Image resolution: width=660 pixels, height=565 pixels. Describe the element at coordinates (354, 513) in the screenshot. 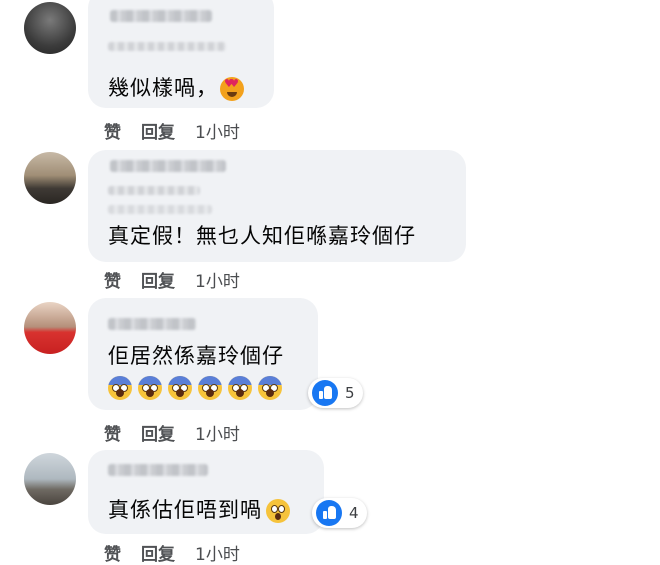

I see `reaction-count: 4` at that location.